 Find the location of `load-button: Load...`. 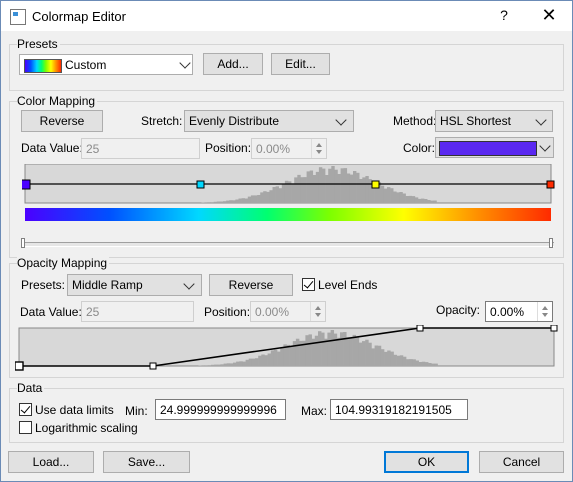

load-button: Load... is located at coordinates (51, 462).